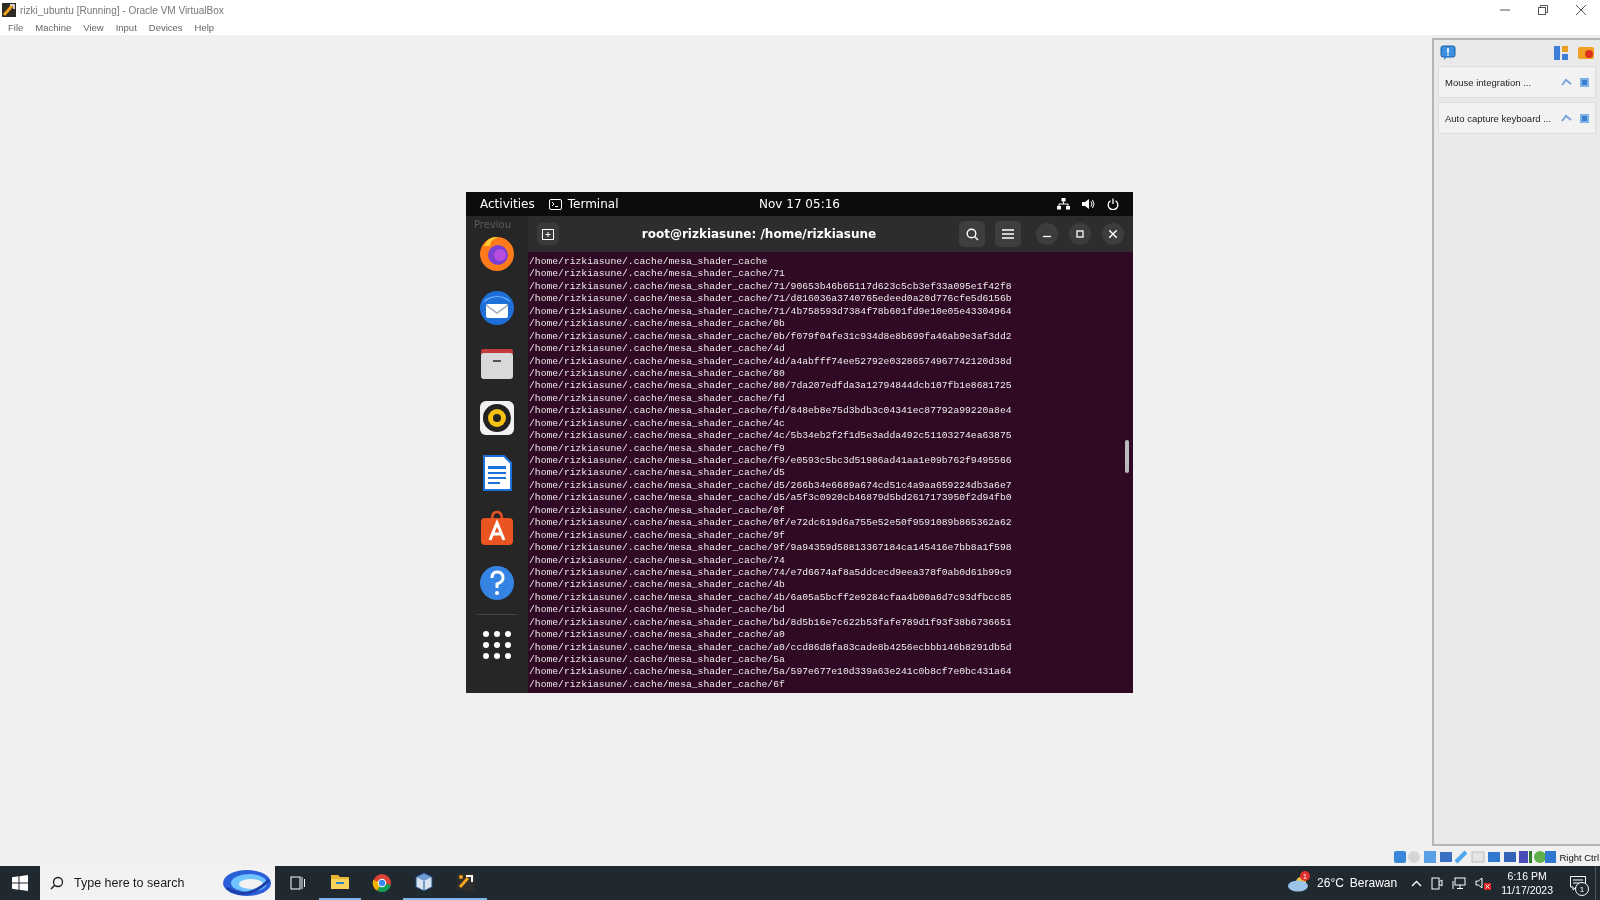 Image resolution: width=1600 pixels, height=900 pixels. Describe the element at coordinates (1582, 889) in the screenshot. I see `notification-count: 1` at that location.